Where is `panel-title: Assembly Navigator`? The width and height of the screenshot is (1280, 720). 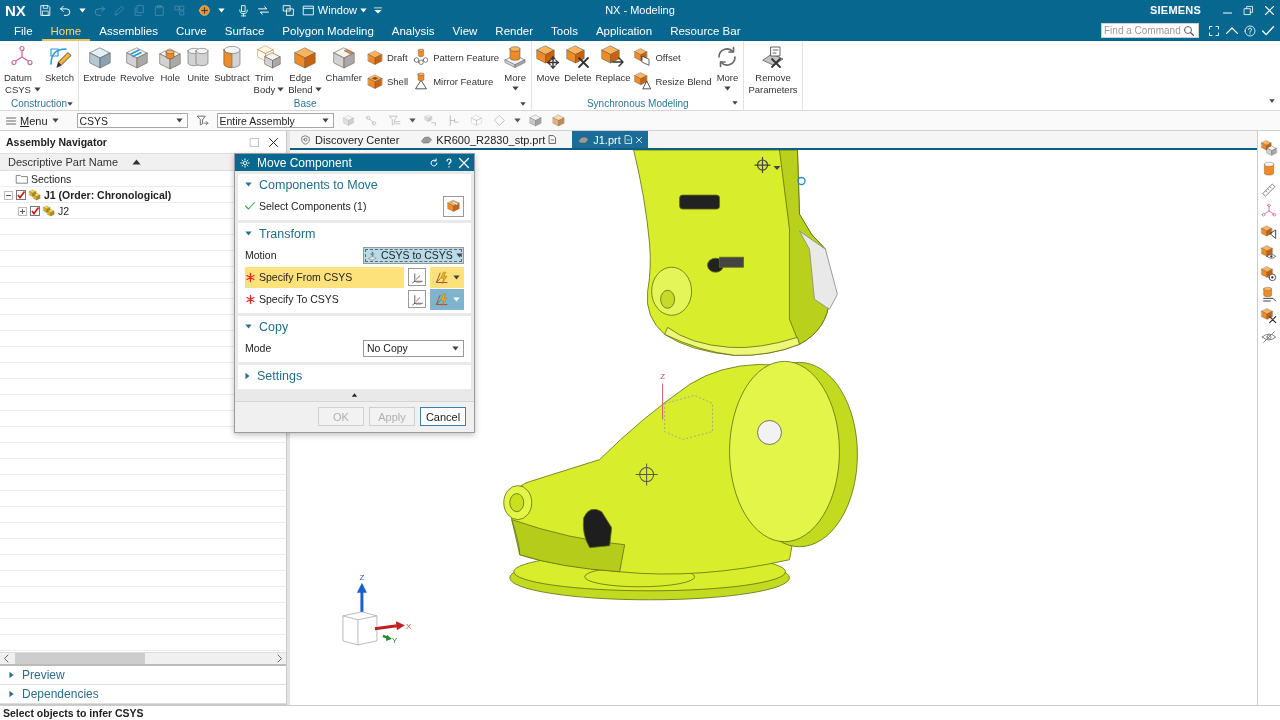
panel-title: Assembly Navigator is located at coordinates (56, 142).